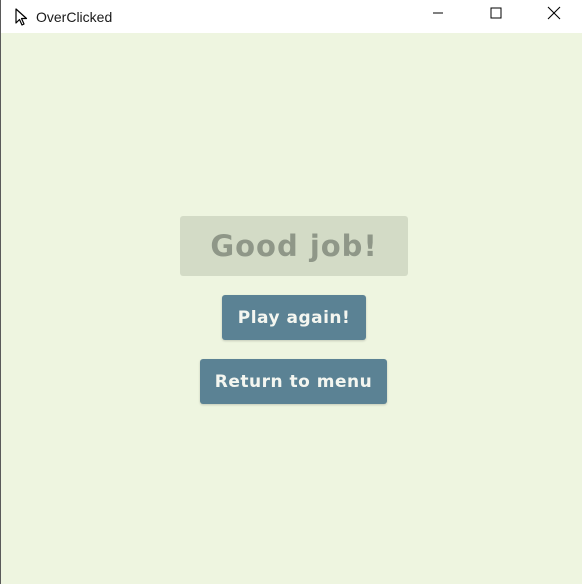 The width and height of the screenshot is (582, 584). I want to click on maximize-icon, so click(496, 15).